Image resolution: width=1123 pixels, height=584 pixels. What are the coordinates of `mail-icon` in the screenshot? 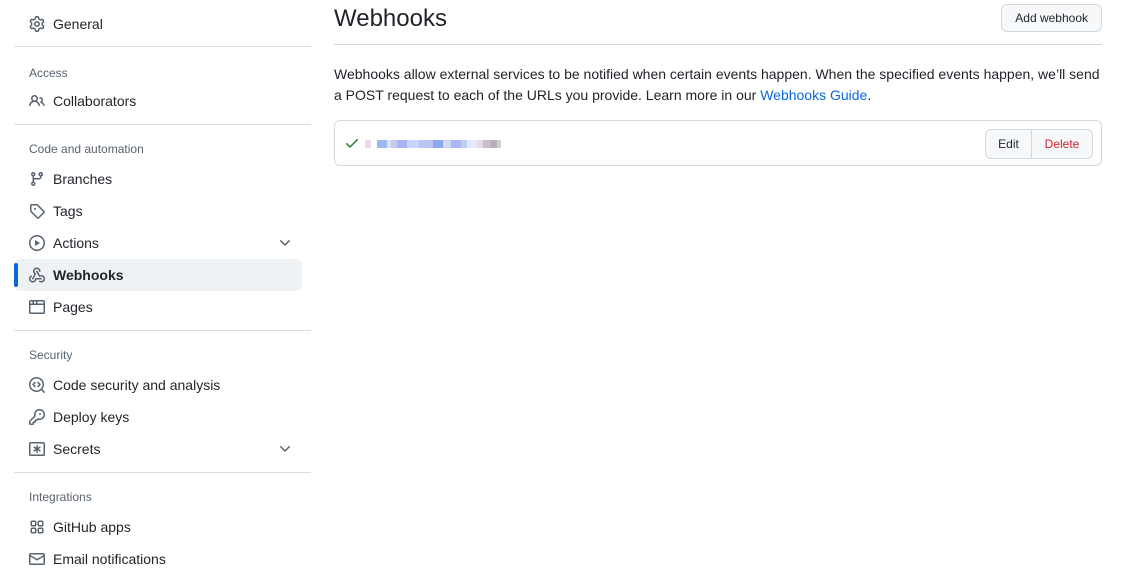 It's located at (37, 559).